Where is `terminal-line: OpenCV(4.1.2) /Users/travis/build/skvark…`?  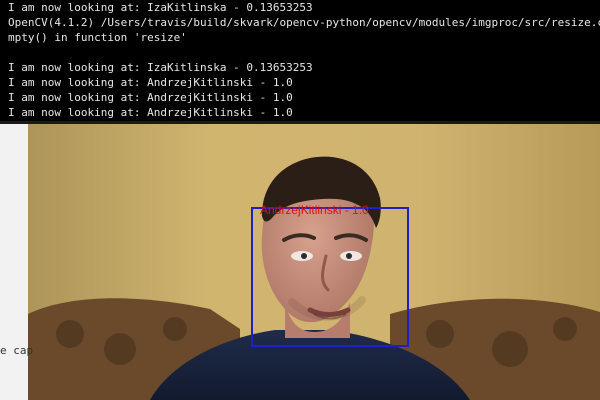 terminal-line: OpenCV(4.1.2) /Users/travis/build/skvark… is located at coordinates (304, 22).